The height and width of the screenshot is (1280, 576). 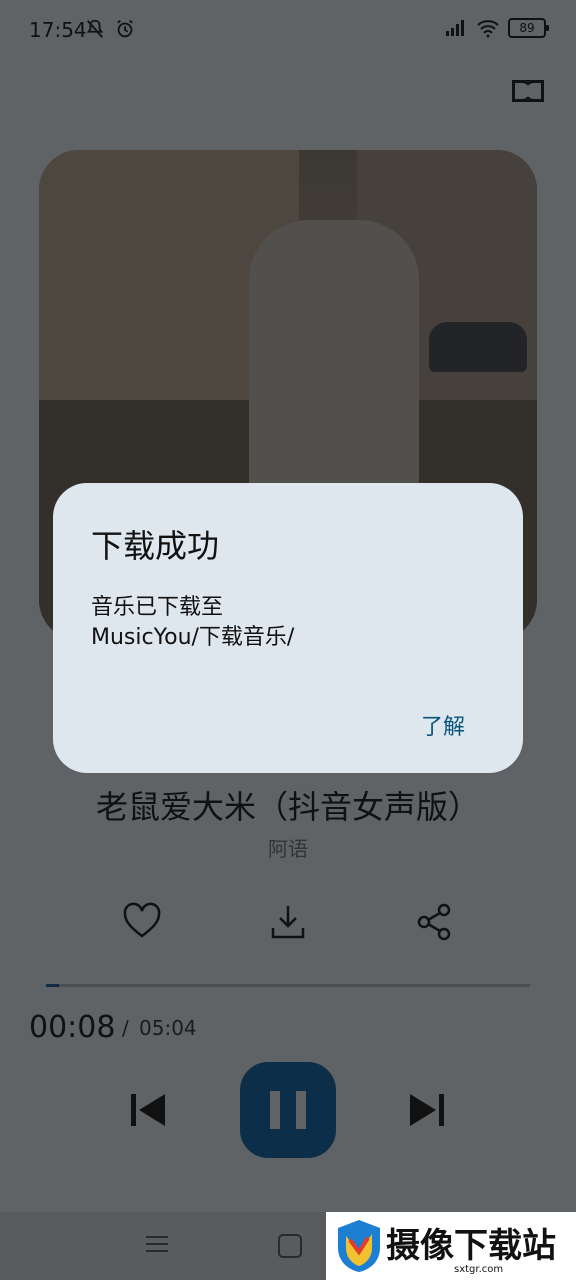 I want to click on skip-previous-icon, so click(x=147, y=1110).